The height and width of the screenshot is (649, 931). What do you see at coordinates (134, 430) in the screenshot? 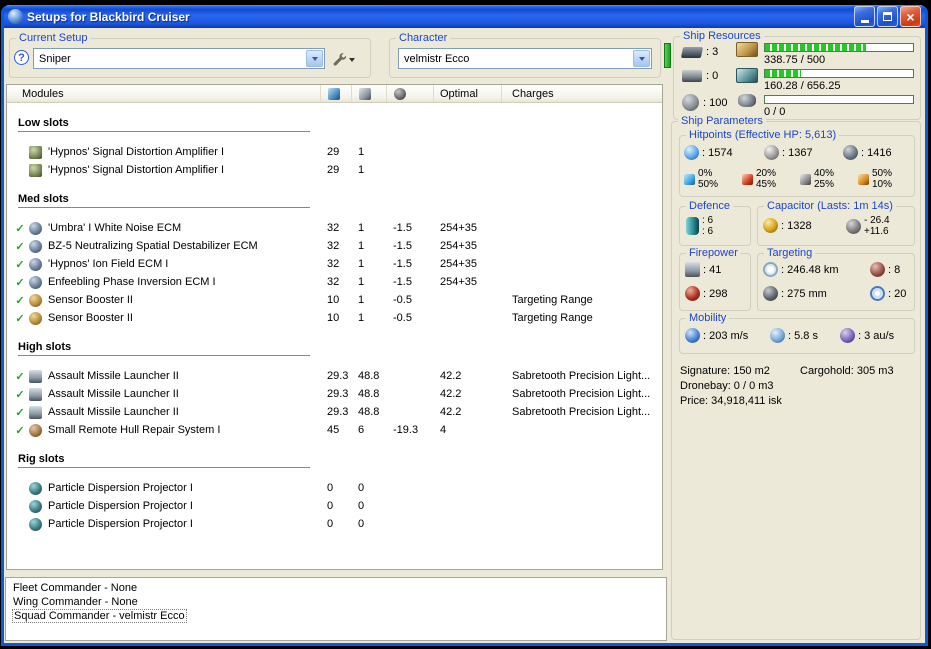
I see `module-name: Small Remote Hull Repair System I` at bounding box center [134, 430].